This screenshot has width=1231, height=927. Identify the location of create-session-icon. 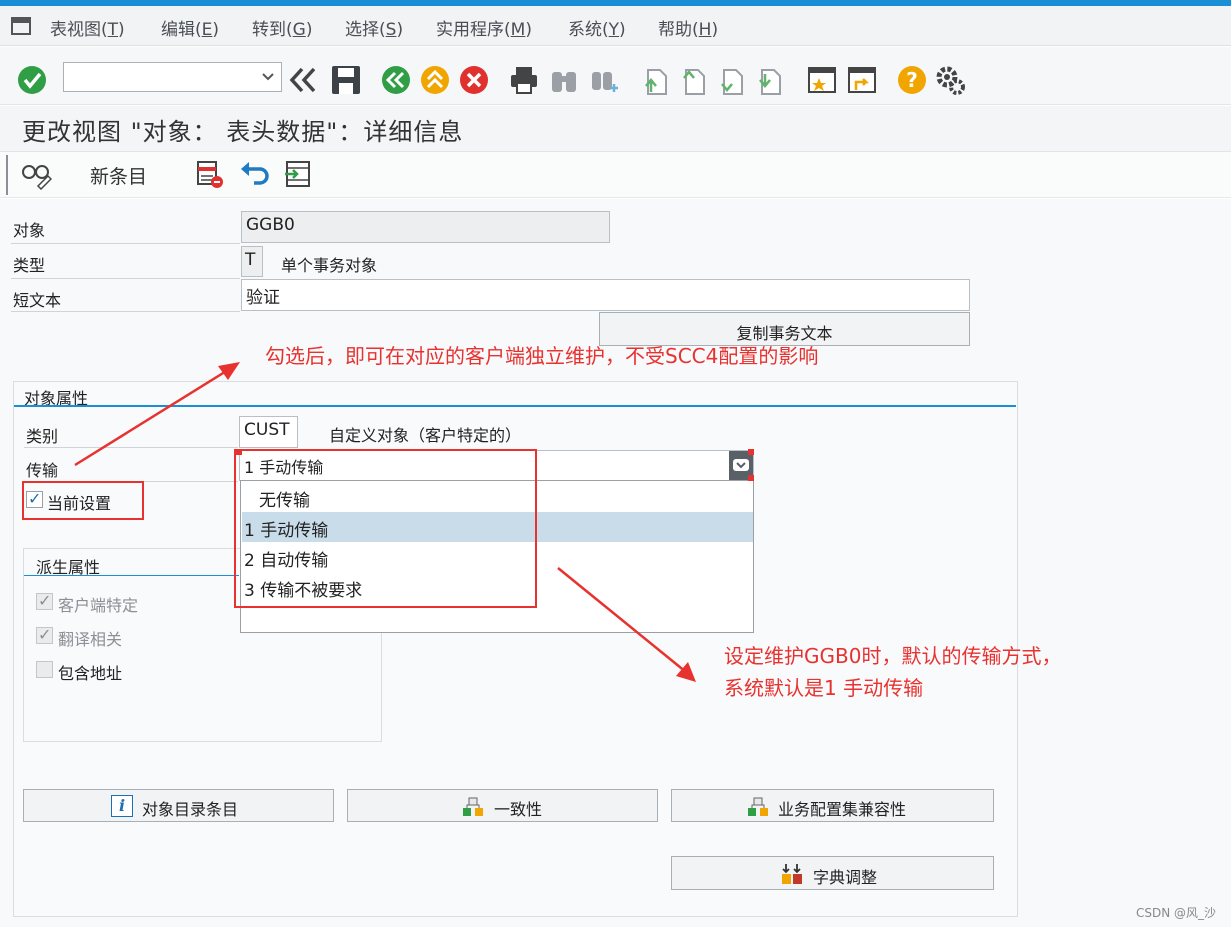
(822, 80).